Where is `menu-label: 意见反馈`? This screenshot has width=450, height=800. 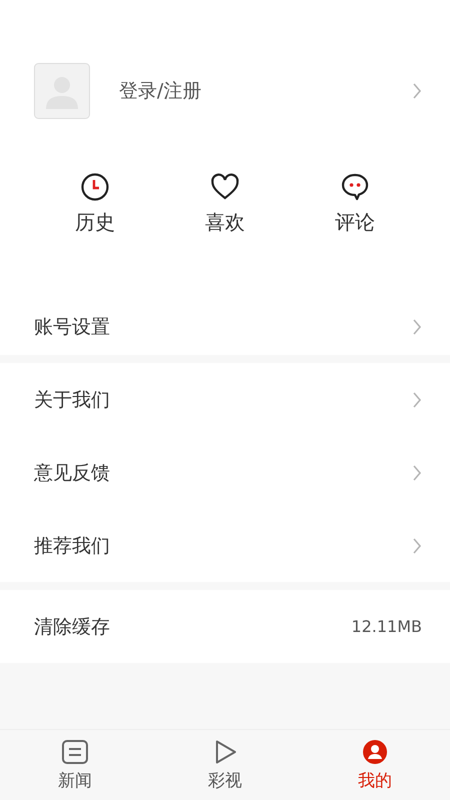 menu-label: 意见反馈 is located at coordinates (72, 473).